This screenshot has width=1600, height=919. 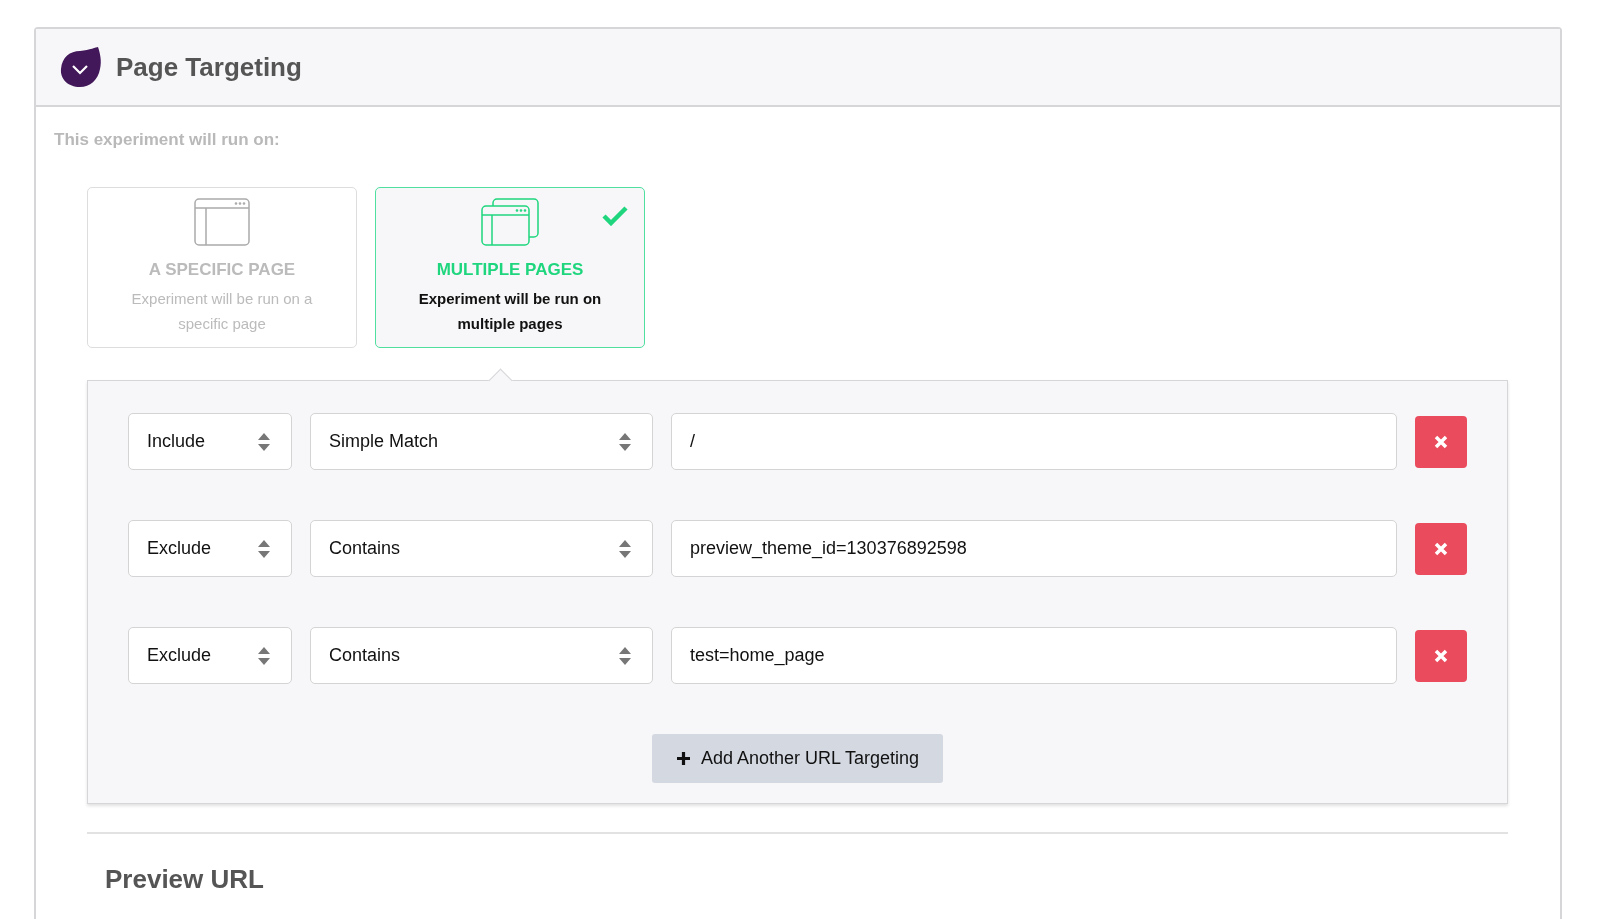 What do you see at coordinates (510, 311) in the screenshot?
I see `option-description: Experiment will be run on multiple pages` at bounding box center [510, 311].